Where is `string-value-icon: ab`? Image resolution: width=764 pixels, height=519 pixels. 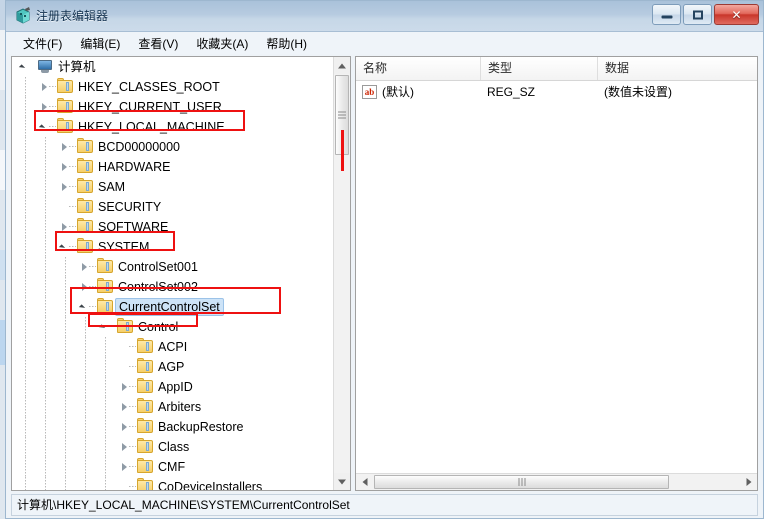
string-value-icon: ab is located at coordinates (369, 92).